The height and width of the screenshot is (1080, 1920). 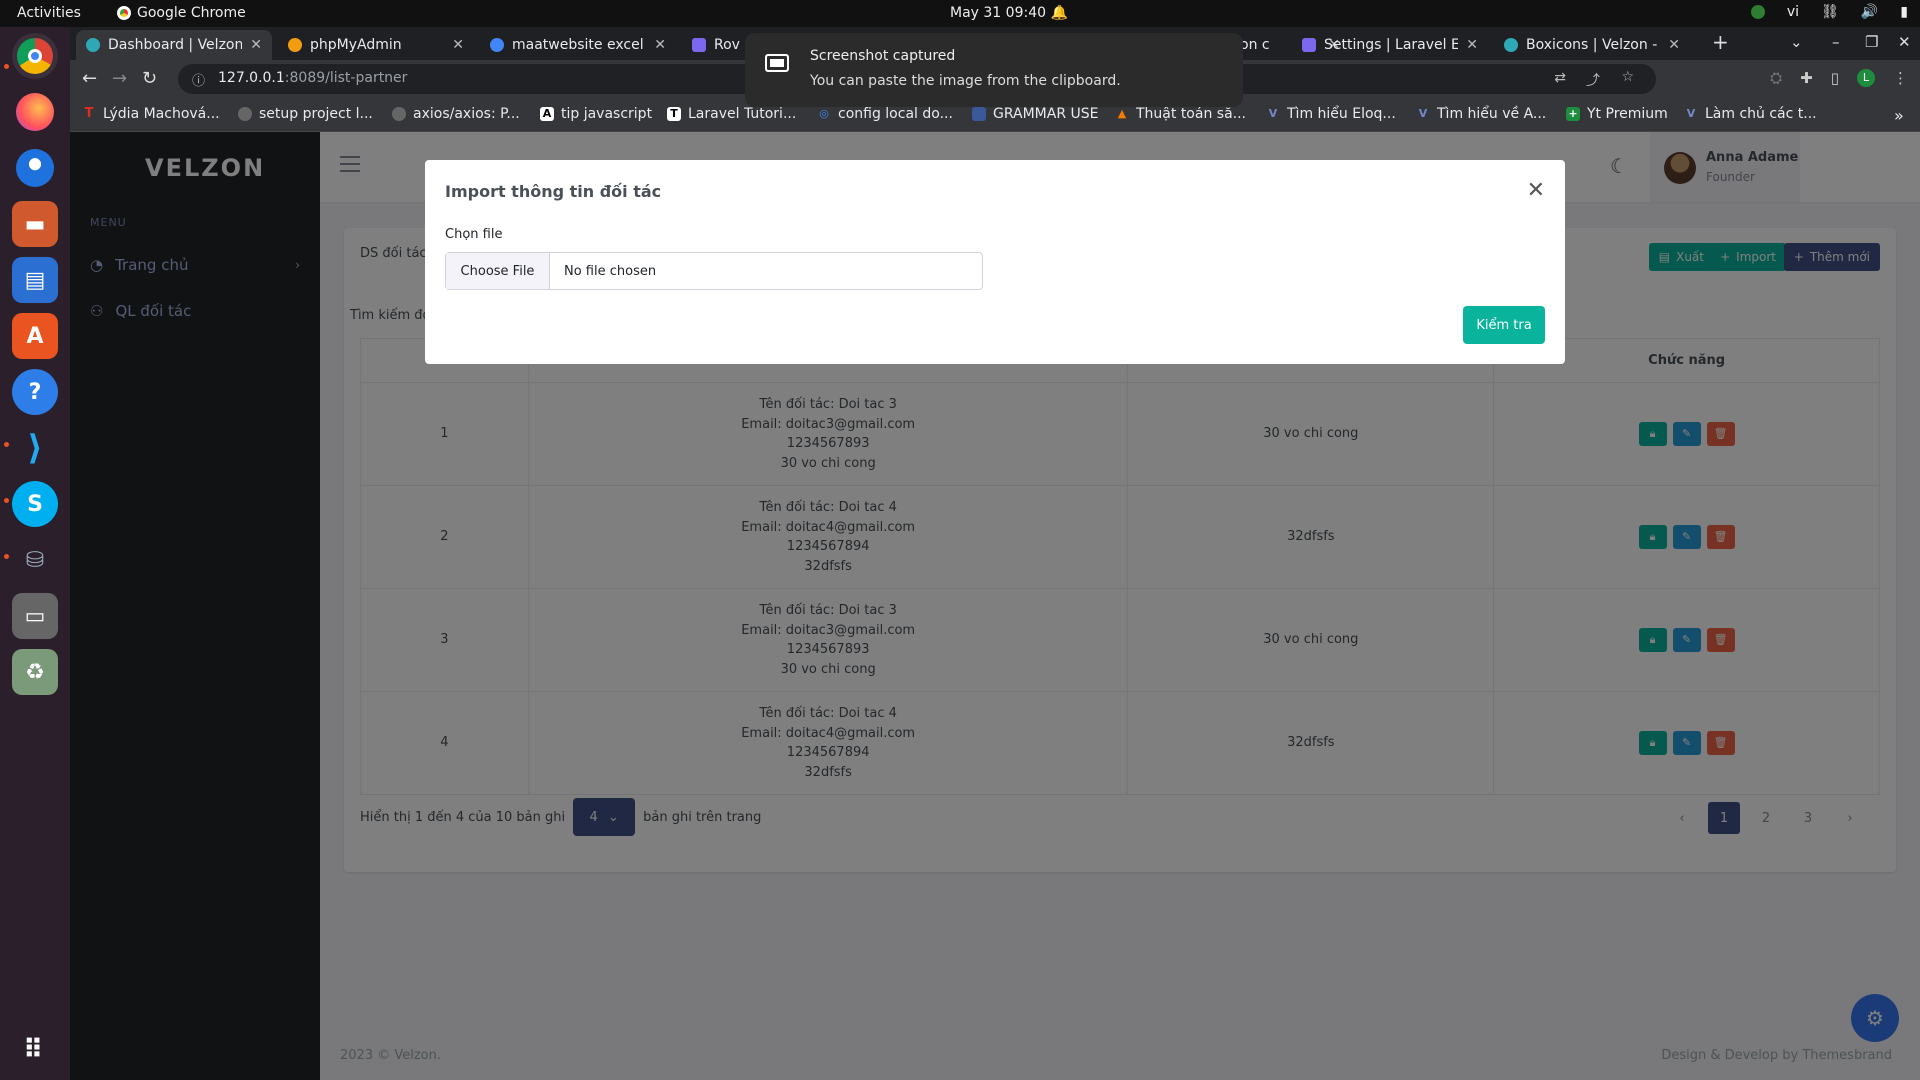 I want to click on bell-icon: 🔔, so click(x=1059, y=13).